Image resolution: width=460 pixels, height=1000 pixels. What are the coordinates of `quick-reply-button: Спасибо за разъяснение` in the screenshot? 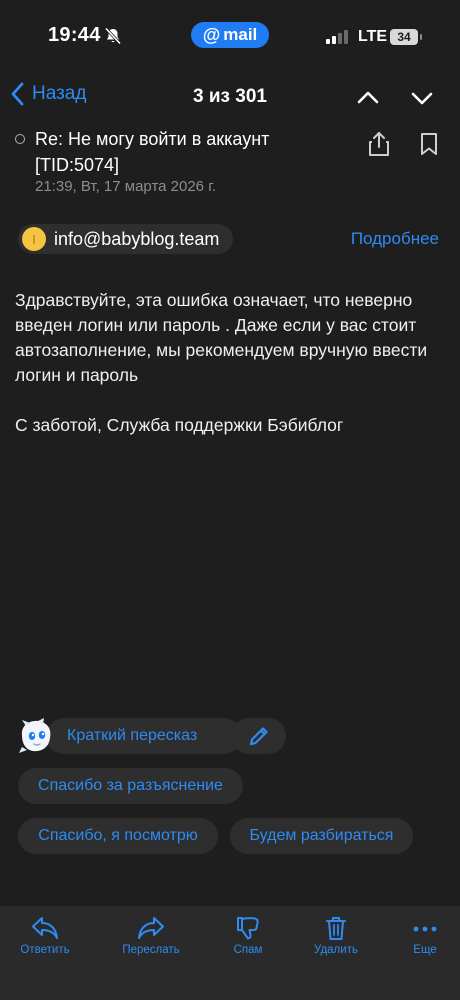 It's located at (130, 786).